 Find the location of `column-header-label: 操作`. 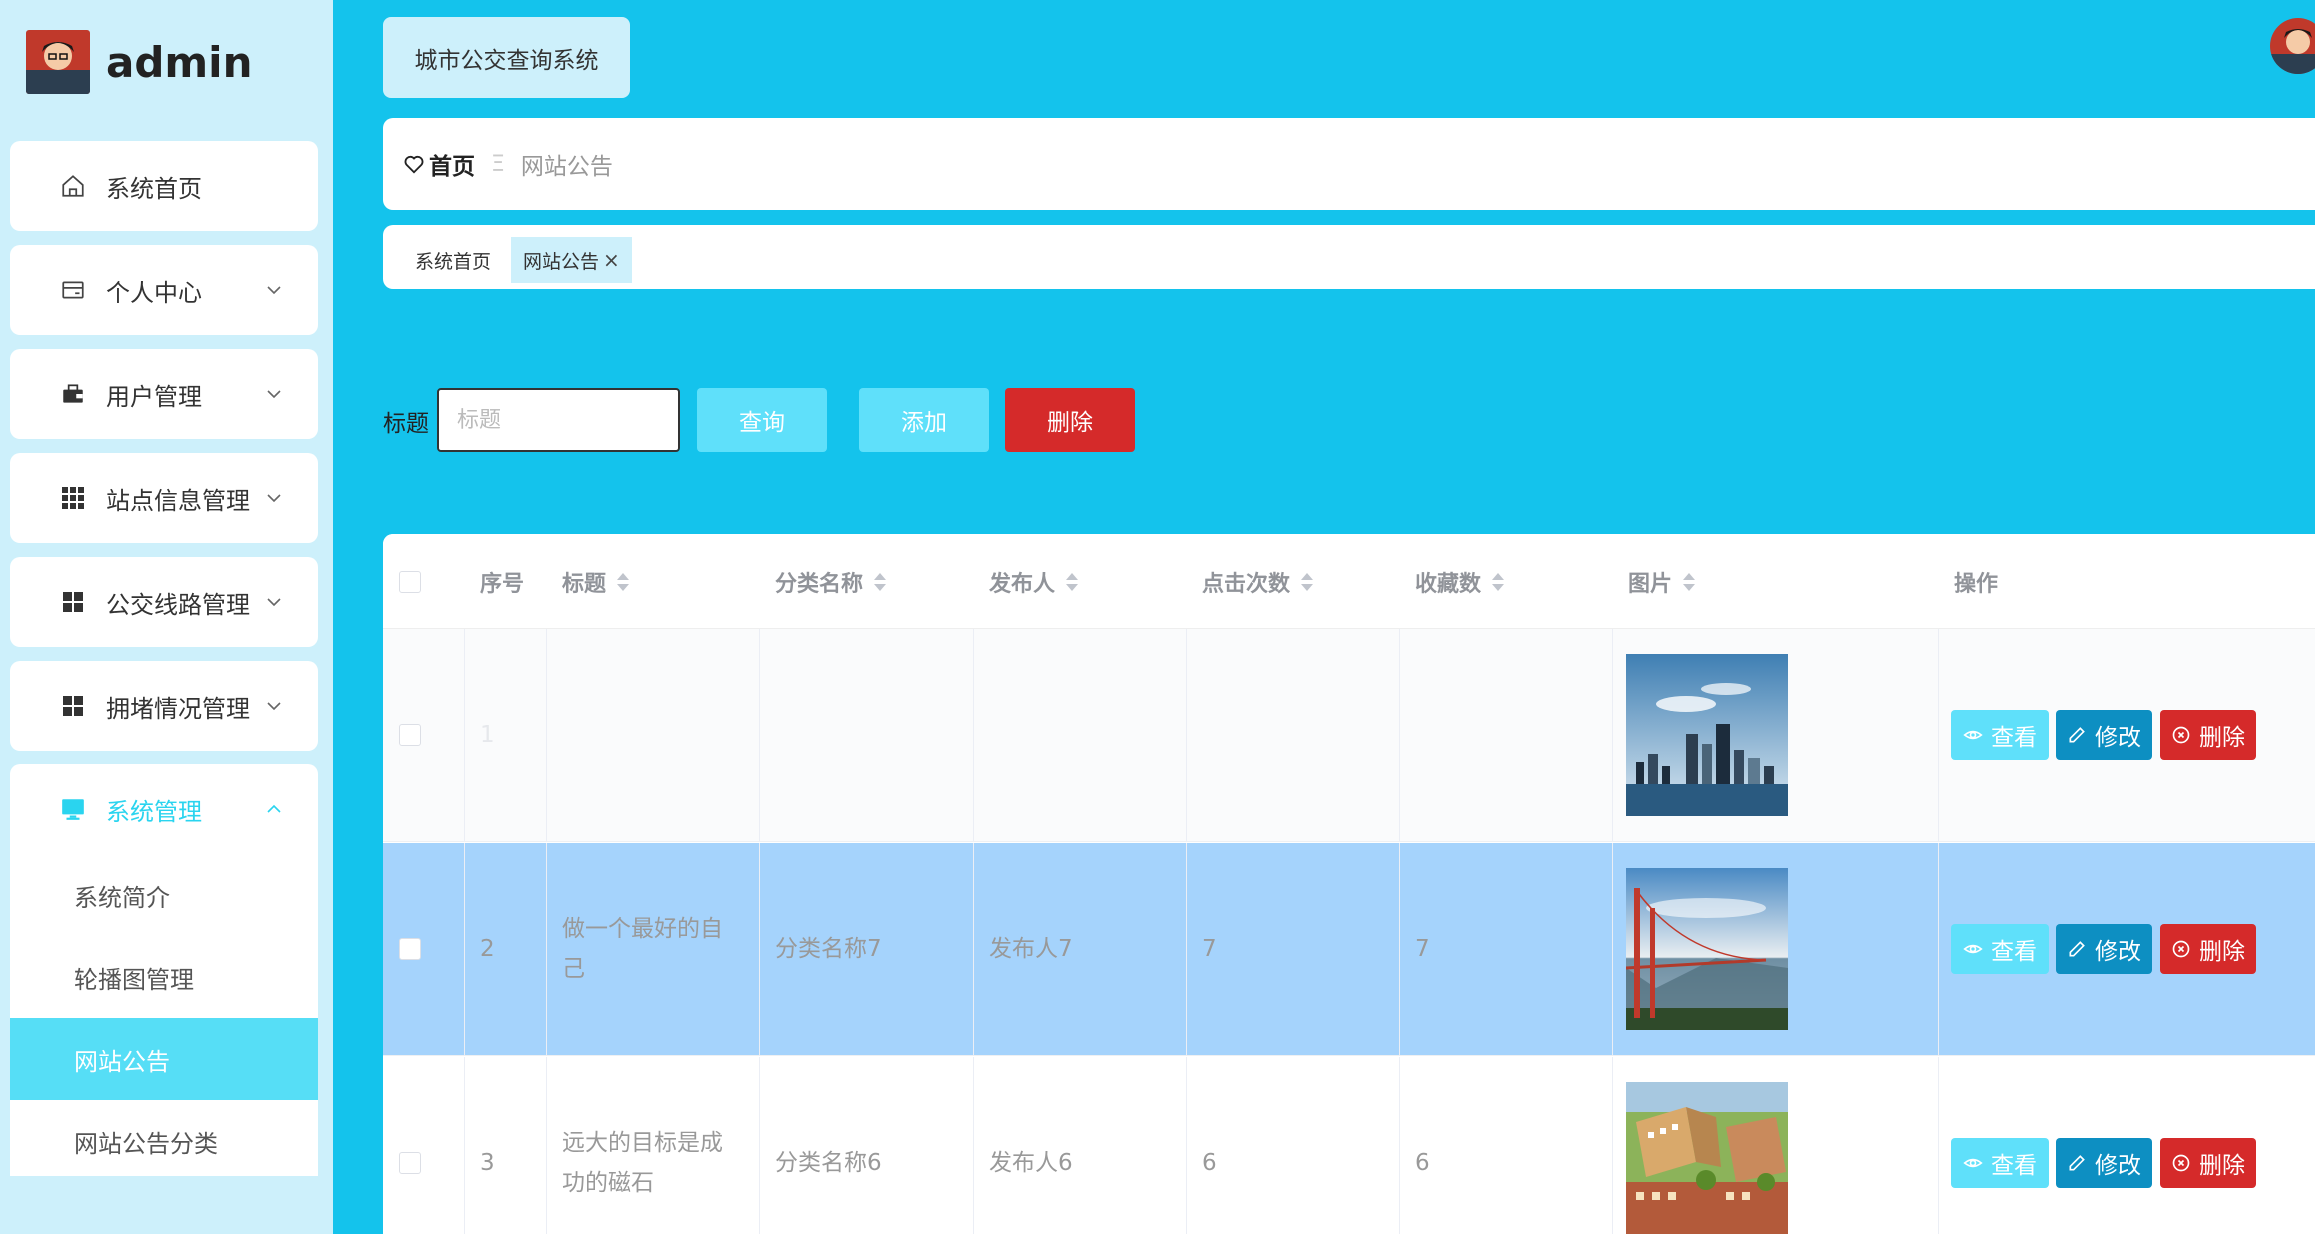

column-header-label: 操作 is located at coordinates (1976, 584).